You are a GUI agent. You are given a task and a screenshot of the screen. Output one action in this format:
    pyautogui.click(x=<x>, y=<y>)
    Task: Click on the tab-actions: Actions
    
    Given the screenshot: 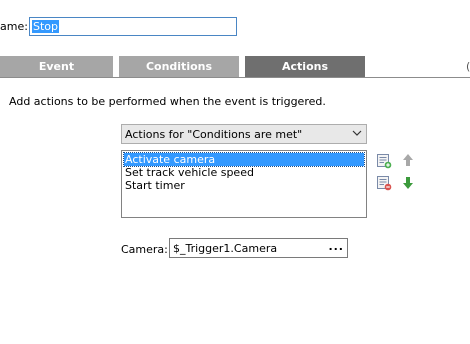 What is the action you would take?
    pyautogui.click(x=305, y=66)
    